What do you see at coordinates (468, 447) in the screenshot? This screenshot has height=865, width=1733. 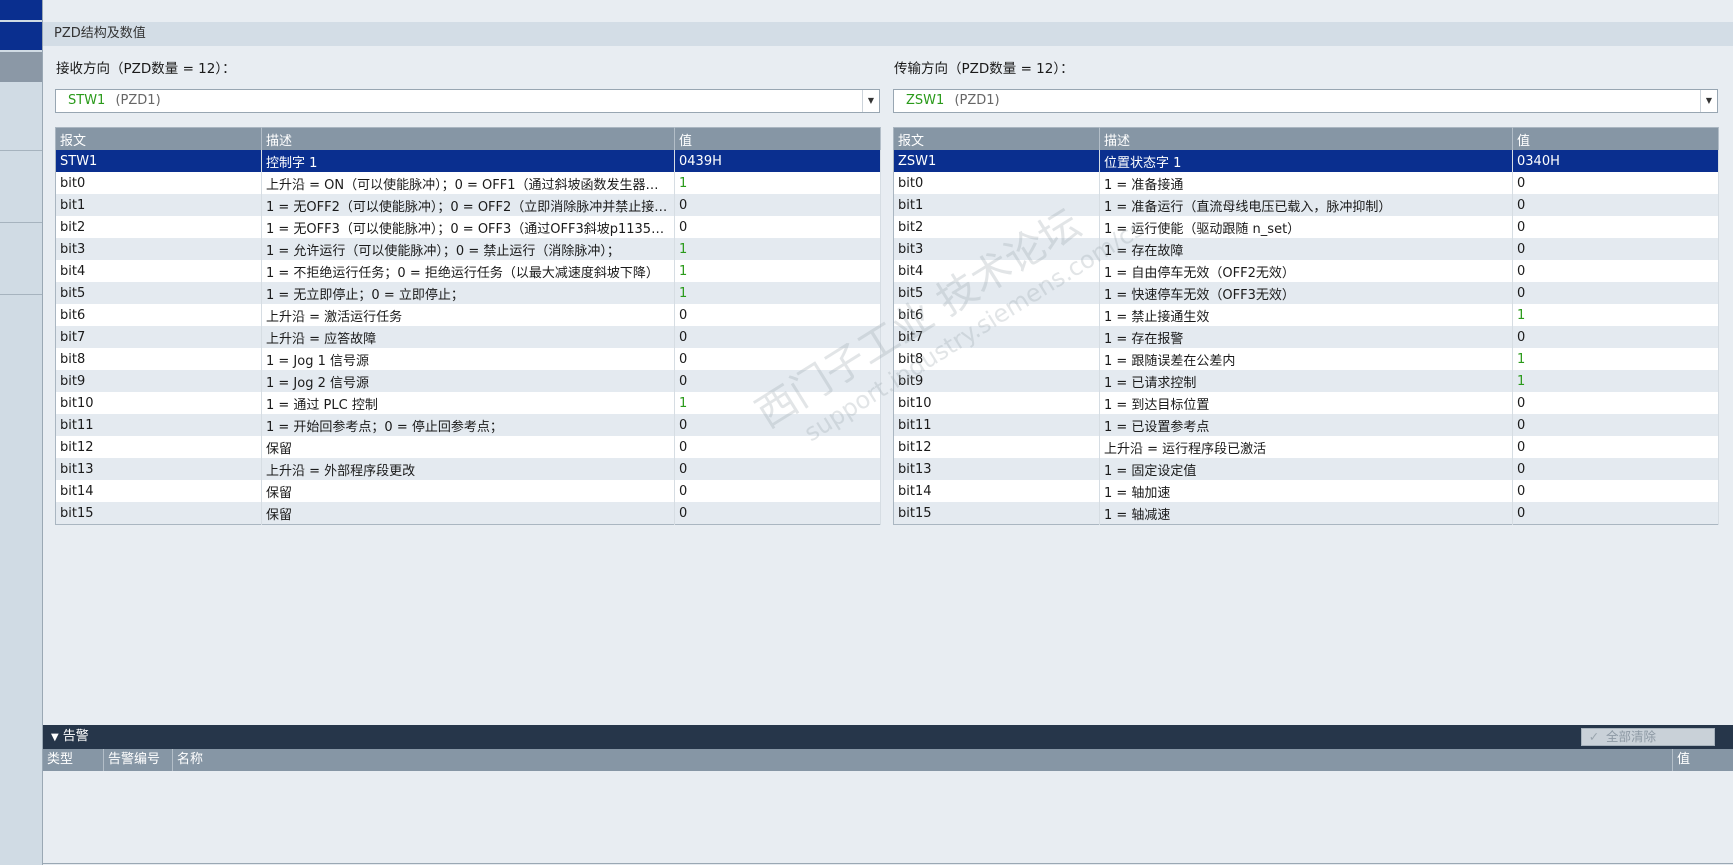 I see `table-row: bit12 保留 0` at bounding box center [468, 447].